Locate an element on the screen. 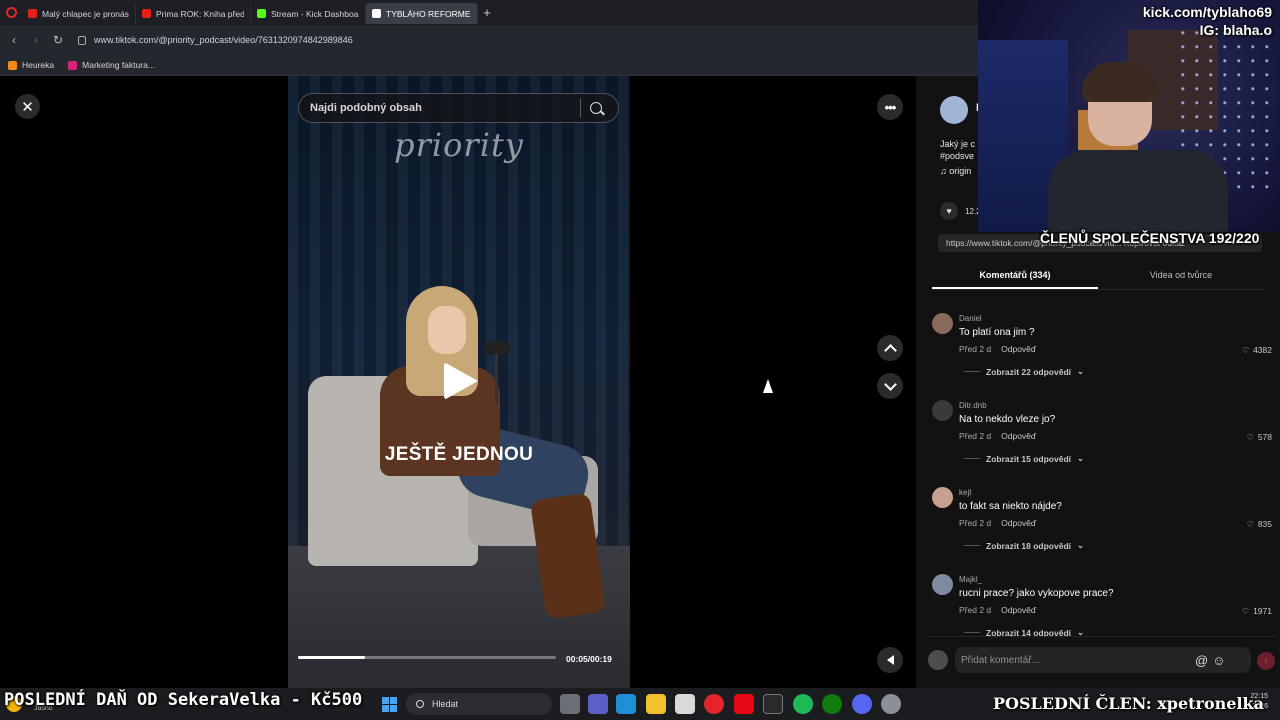 The height and width of the screenshot is (720, 1280). view-replies-button: Zobrazit 22 odpovědí ⌄ is located at coordinates (1024, 371).